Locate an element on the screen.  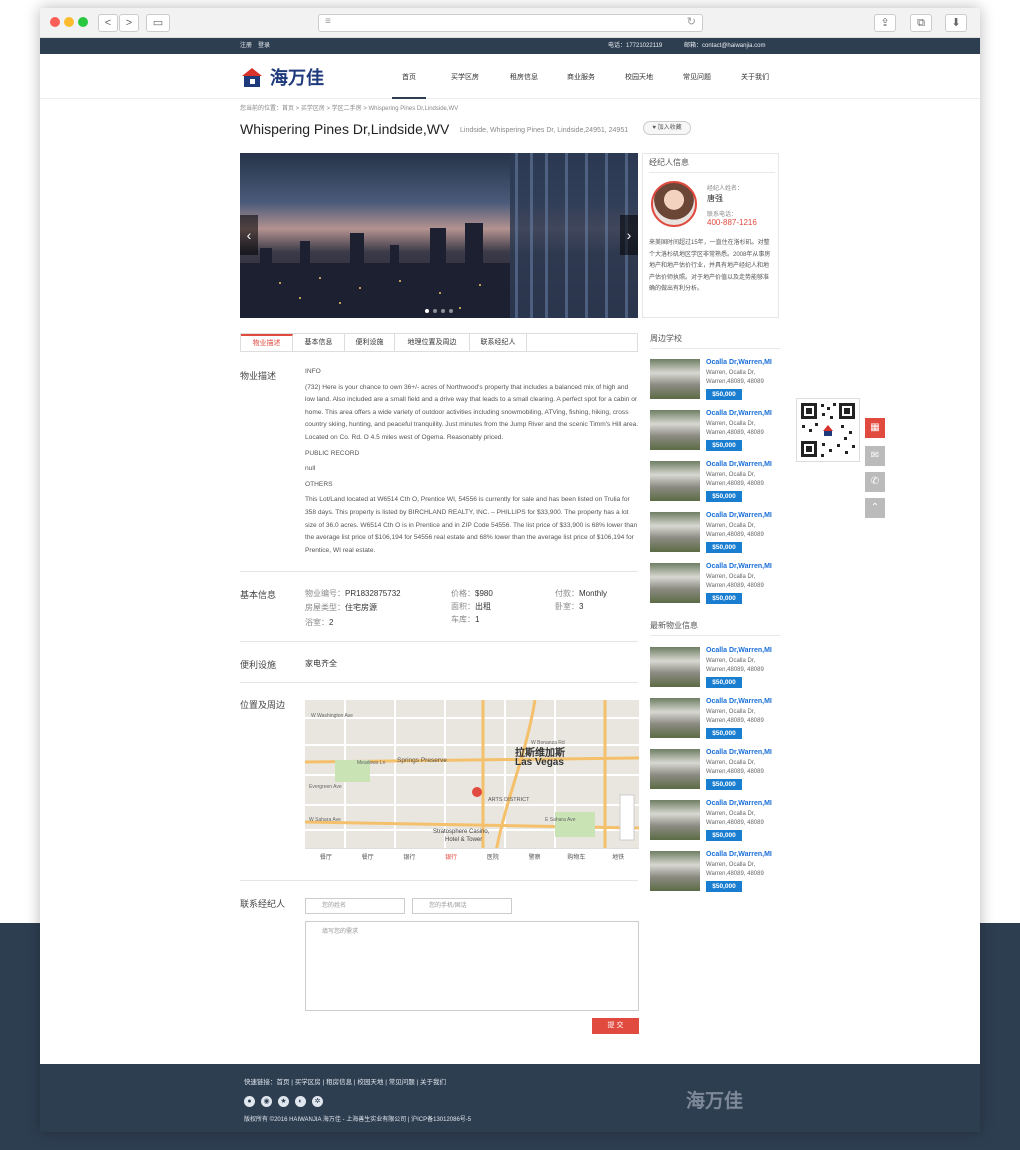
location-label: 位置及周边 is located at coordinates (263, 705).